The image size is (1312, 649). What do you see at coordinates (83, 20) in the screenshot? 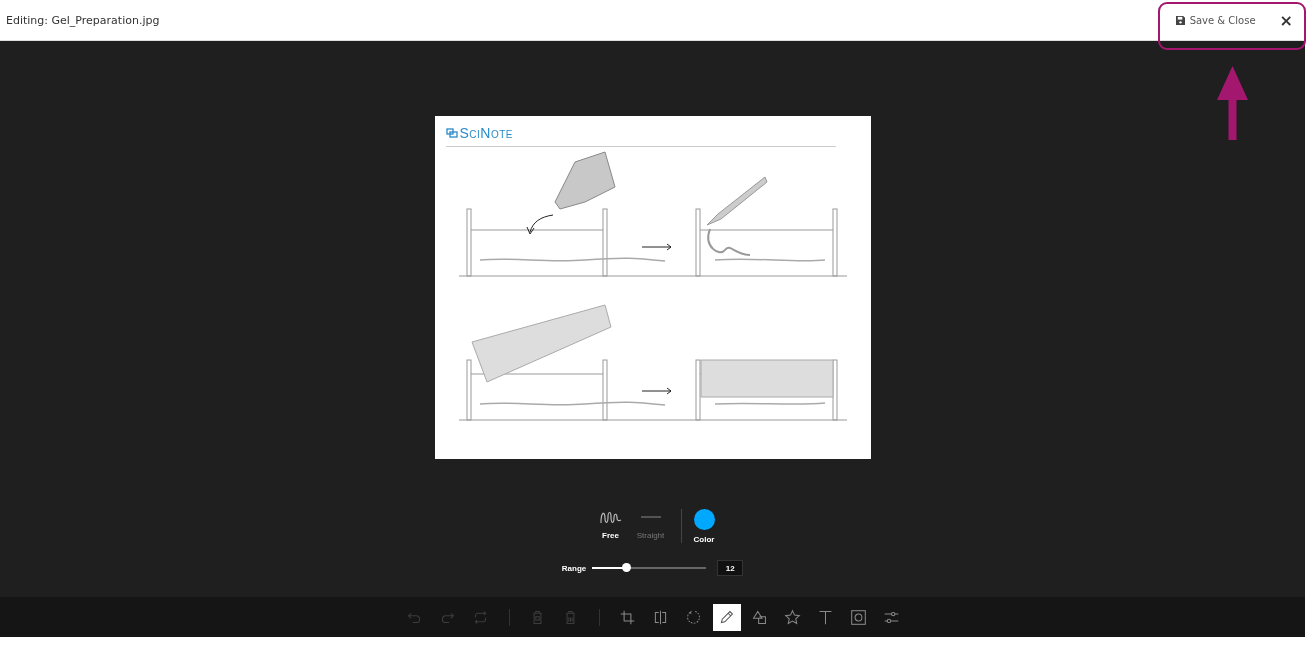
I see `window-title: Editing: Gel_Preparation.jpg` at bounding box center [83, 20].